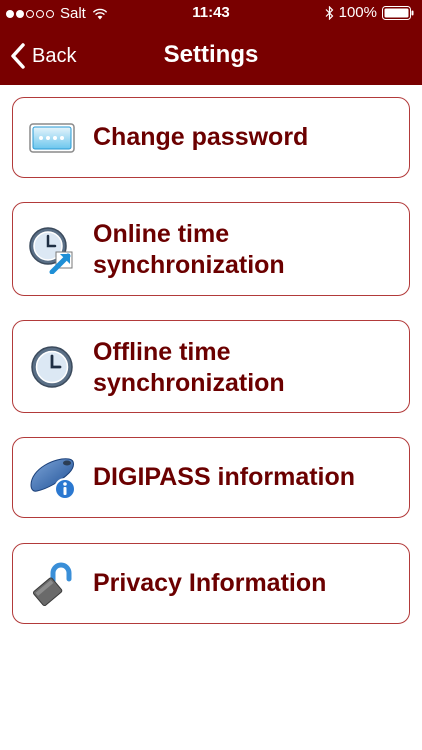 This screenshot has height=750, width=422. I want to click on online-time-sync-button: Online time synchronization, so click(211, 249).